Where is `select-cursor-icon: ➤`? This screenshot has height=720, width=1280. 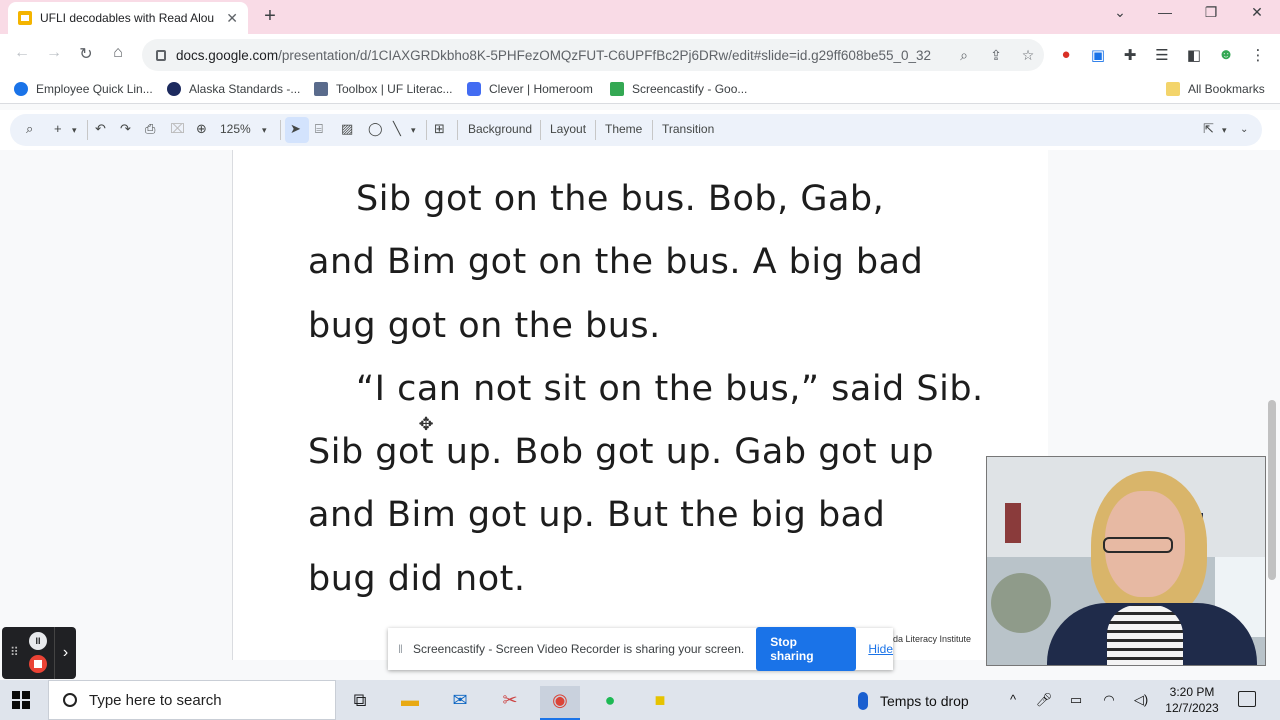 select-cursor-icon: ➤ is located at coordinates (295, 129).